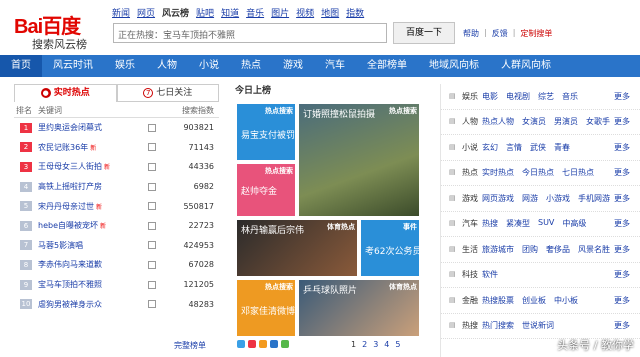 Image resolution: width=640 pixels, height=357 pixels. I want to click on page-1: 1, so click(353, 344).